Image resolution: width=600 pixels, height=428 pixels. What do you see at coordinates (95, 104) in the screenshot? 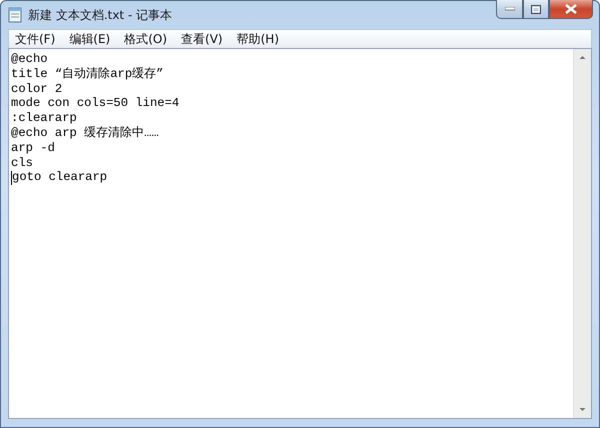
I see `text-line: mode con cols=50 line=4` at bounding box center [95, 104].